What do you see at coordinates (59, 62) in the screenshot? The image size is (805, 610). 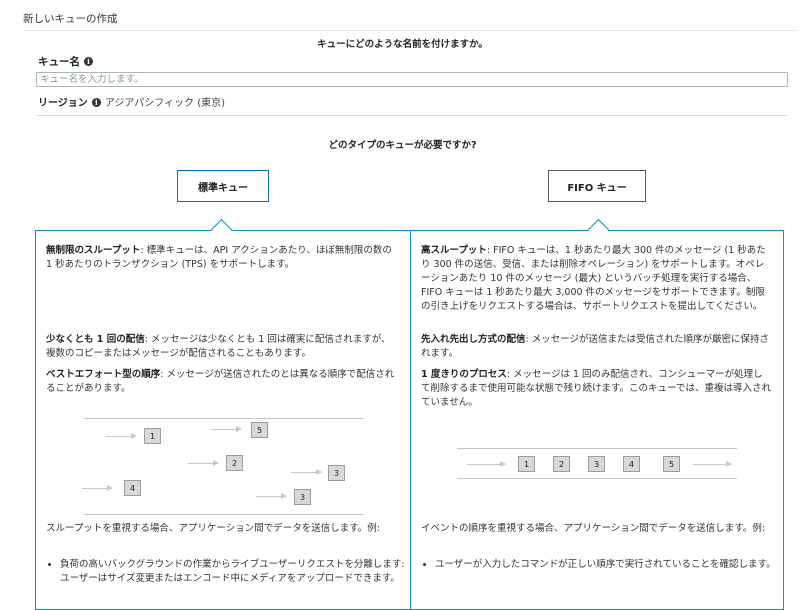 I see `queue-name-label: キュー名` at bounding box center [59, 62].